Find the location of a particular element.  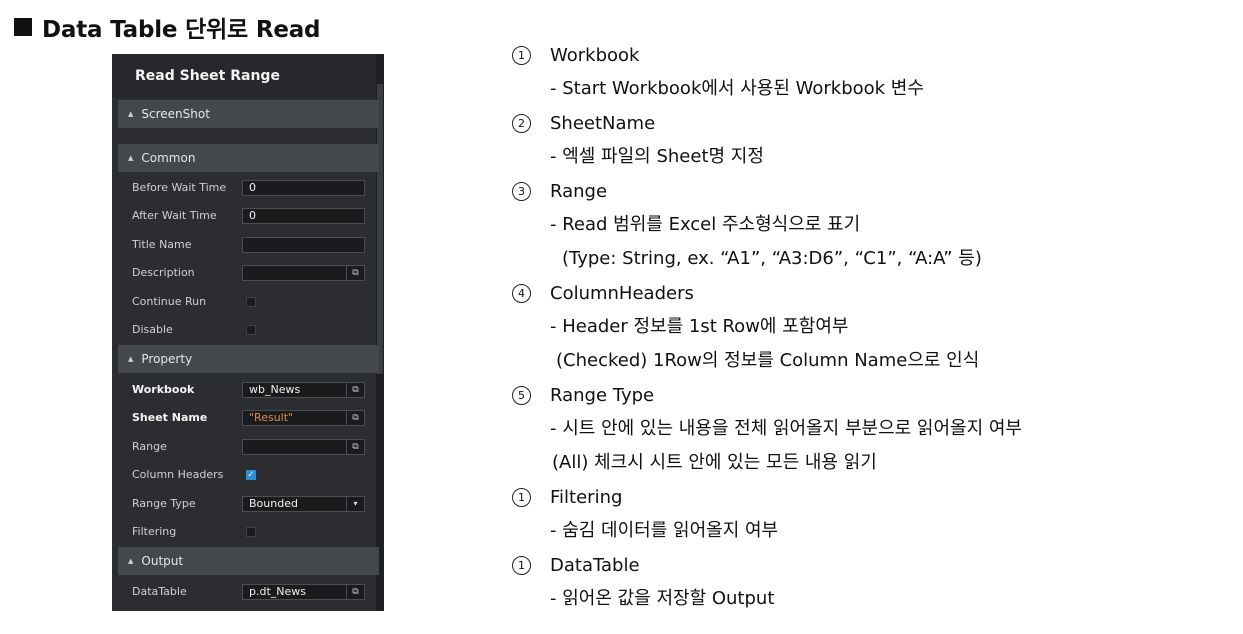

item-description: - Start Workbook에서 사용된 Workbook 변수 is located at coordinates (737, 88).